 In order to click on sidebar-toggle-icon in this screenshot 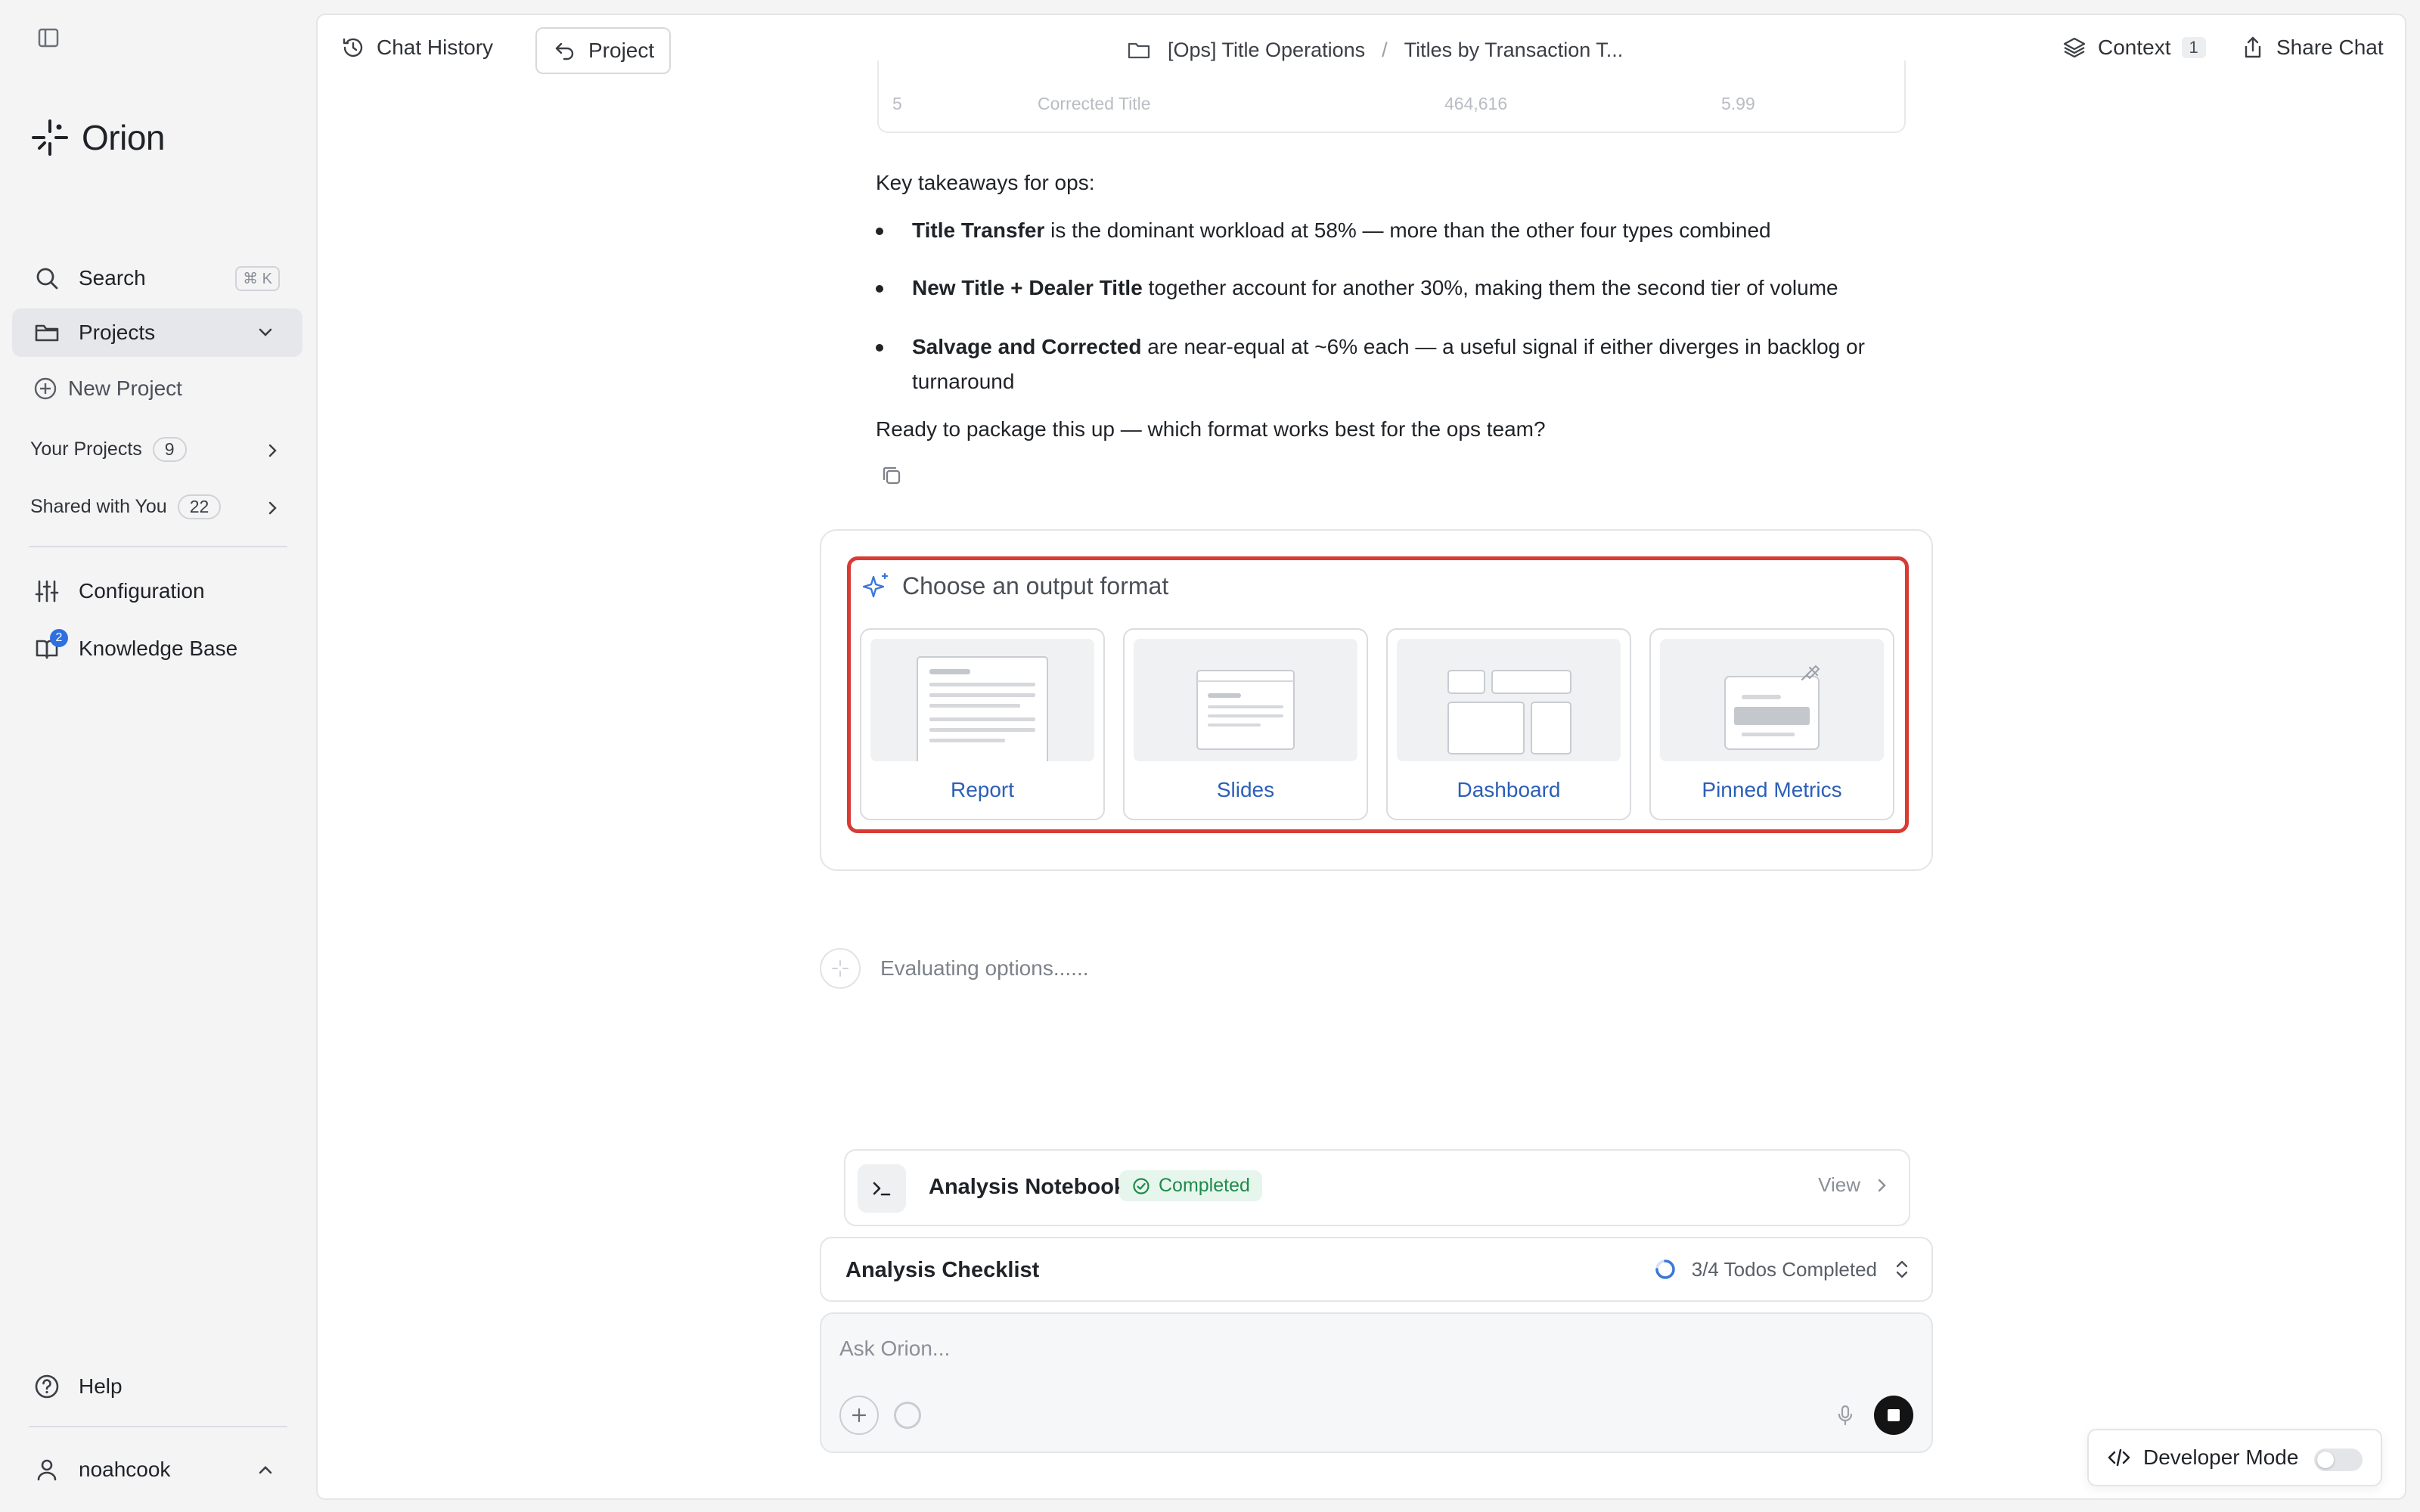, I will do `click(48, 38)`.